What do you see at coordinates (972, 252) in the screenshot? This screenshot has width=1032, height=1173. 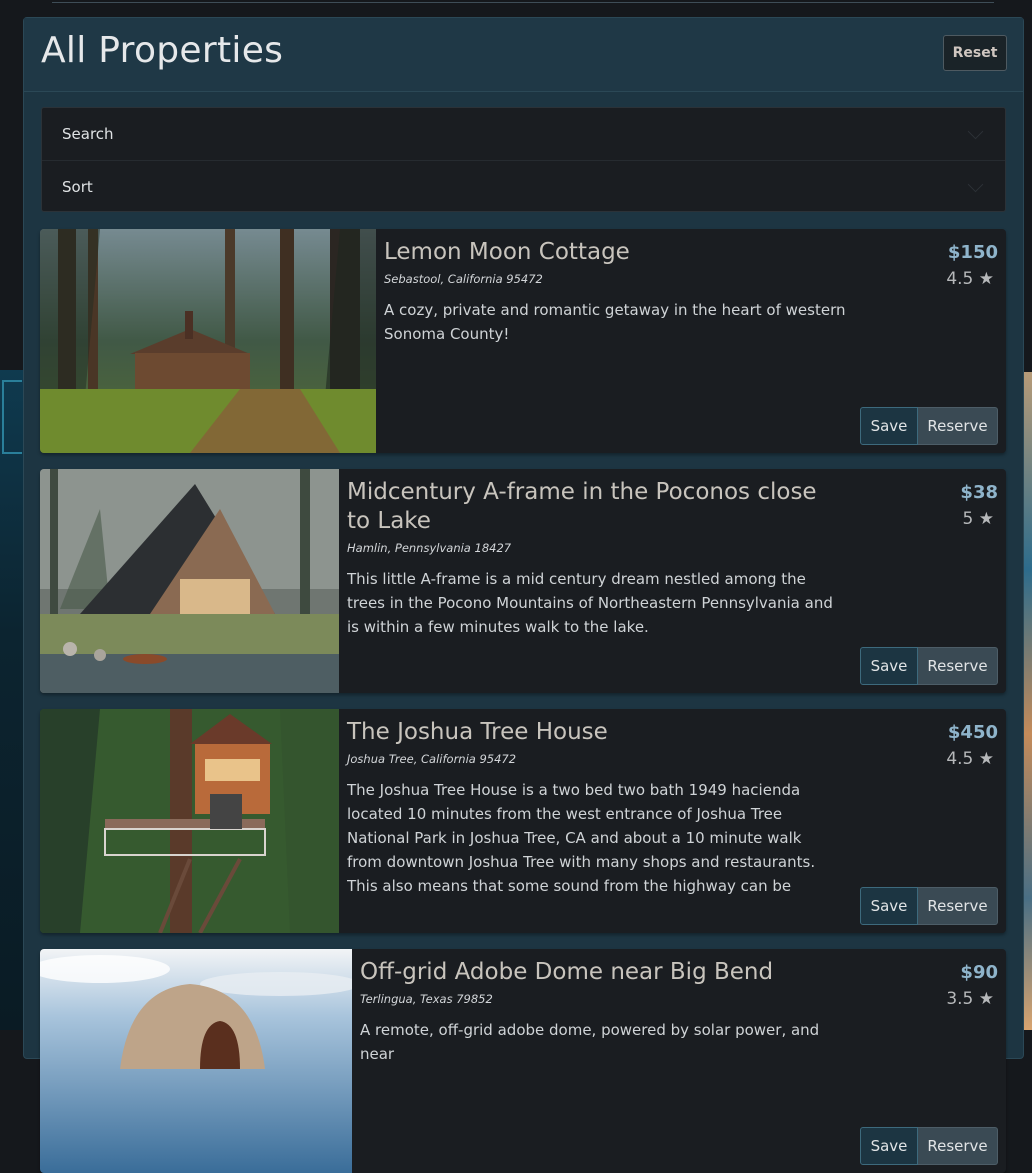 I see `listing-price: $150` at bounding box center [972, 252].